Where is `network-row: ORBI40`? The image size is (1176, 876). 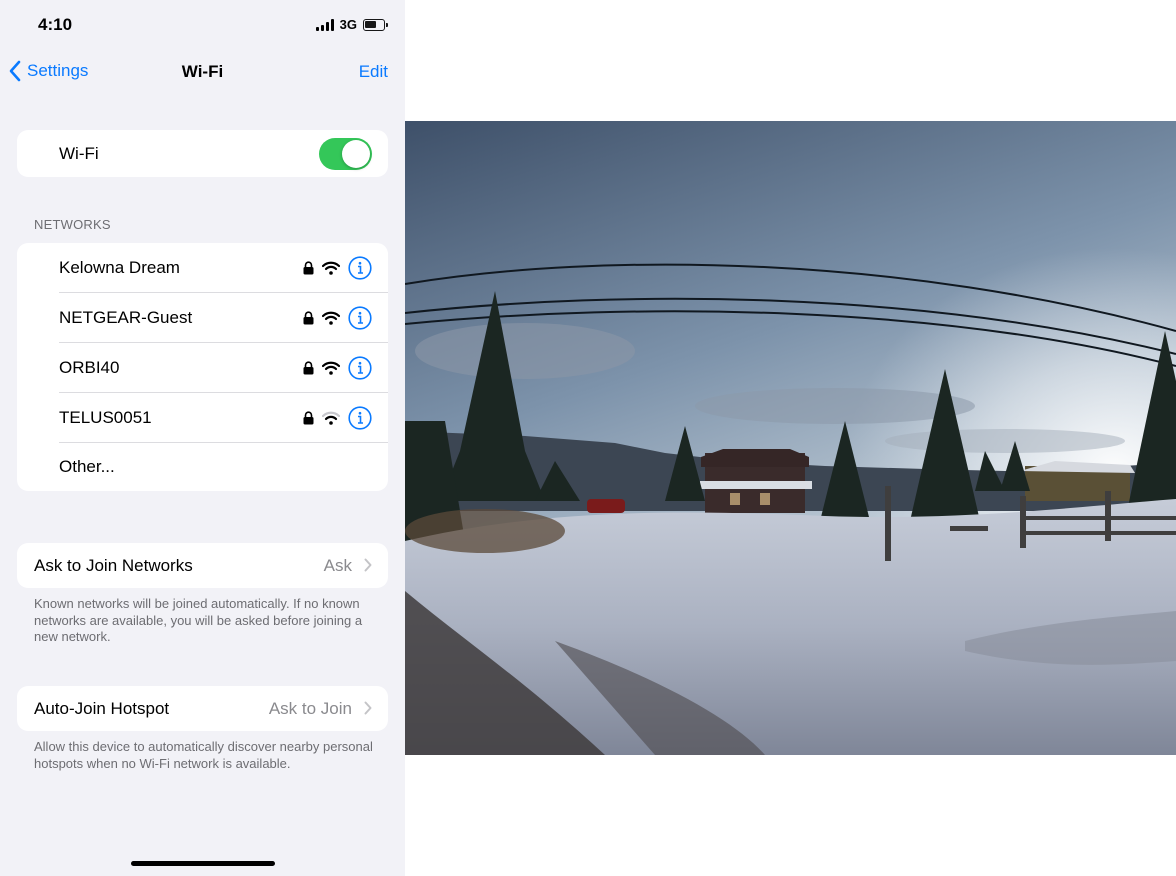
network-row: ORBI40 is located at coordinates (202, 368).